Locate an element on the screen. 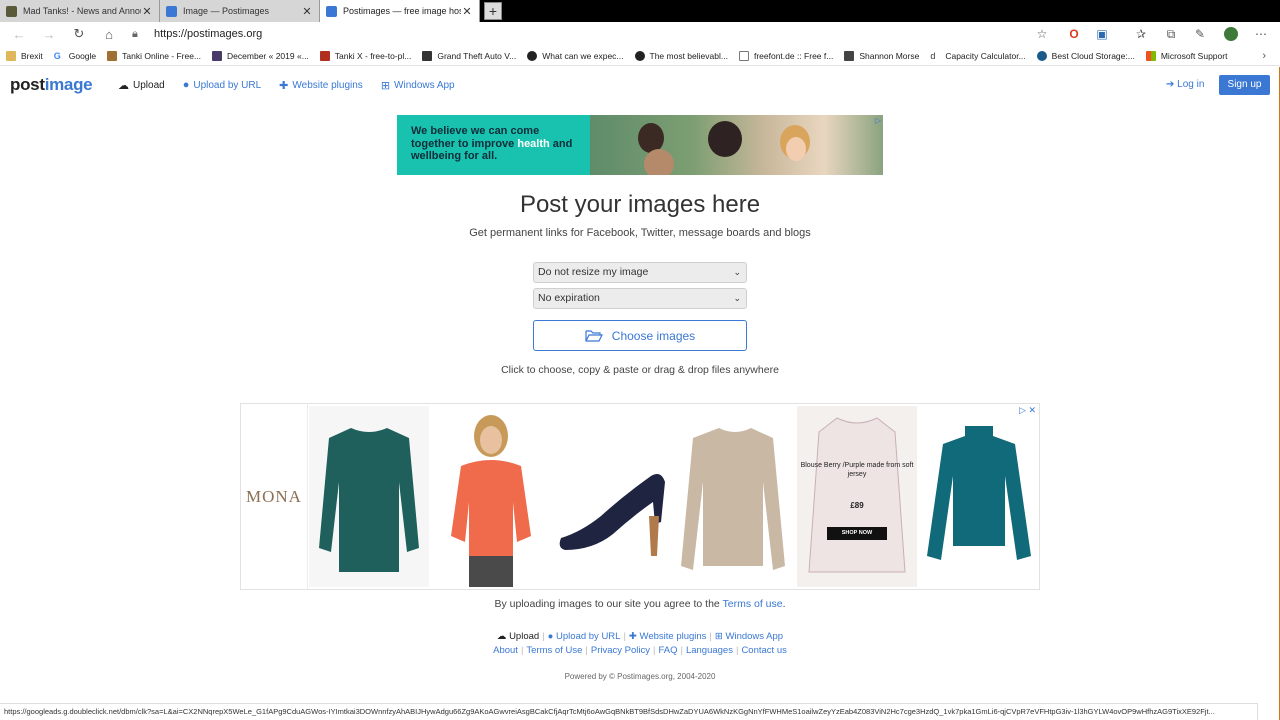 This screenshot has width=1280, height=720. footer-link-upload: ☁ Upload is located at coordinates (518, 636).